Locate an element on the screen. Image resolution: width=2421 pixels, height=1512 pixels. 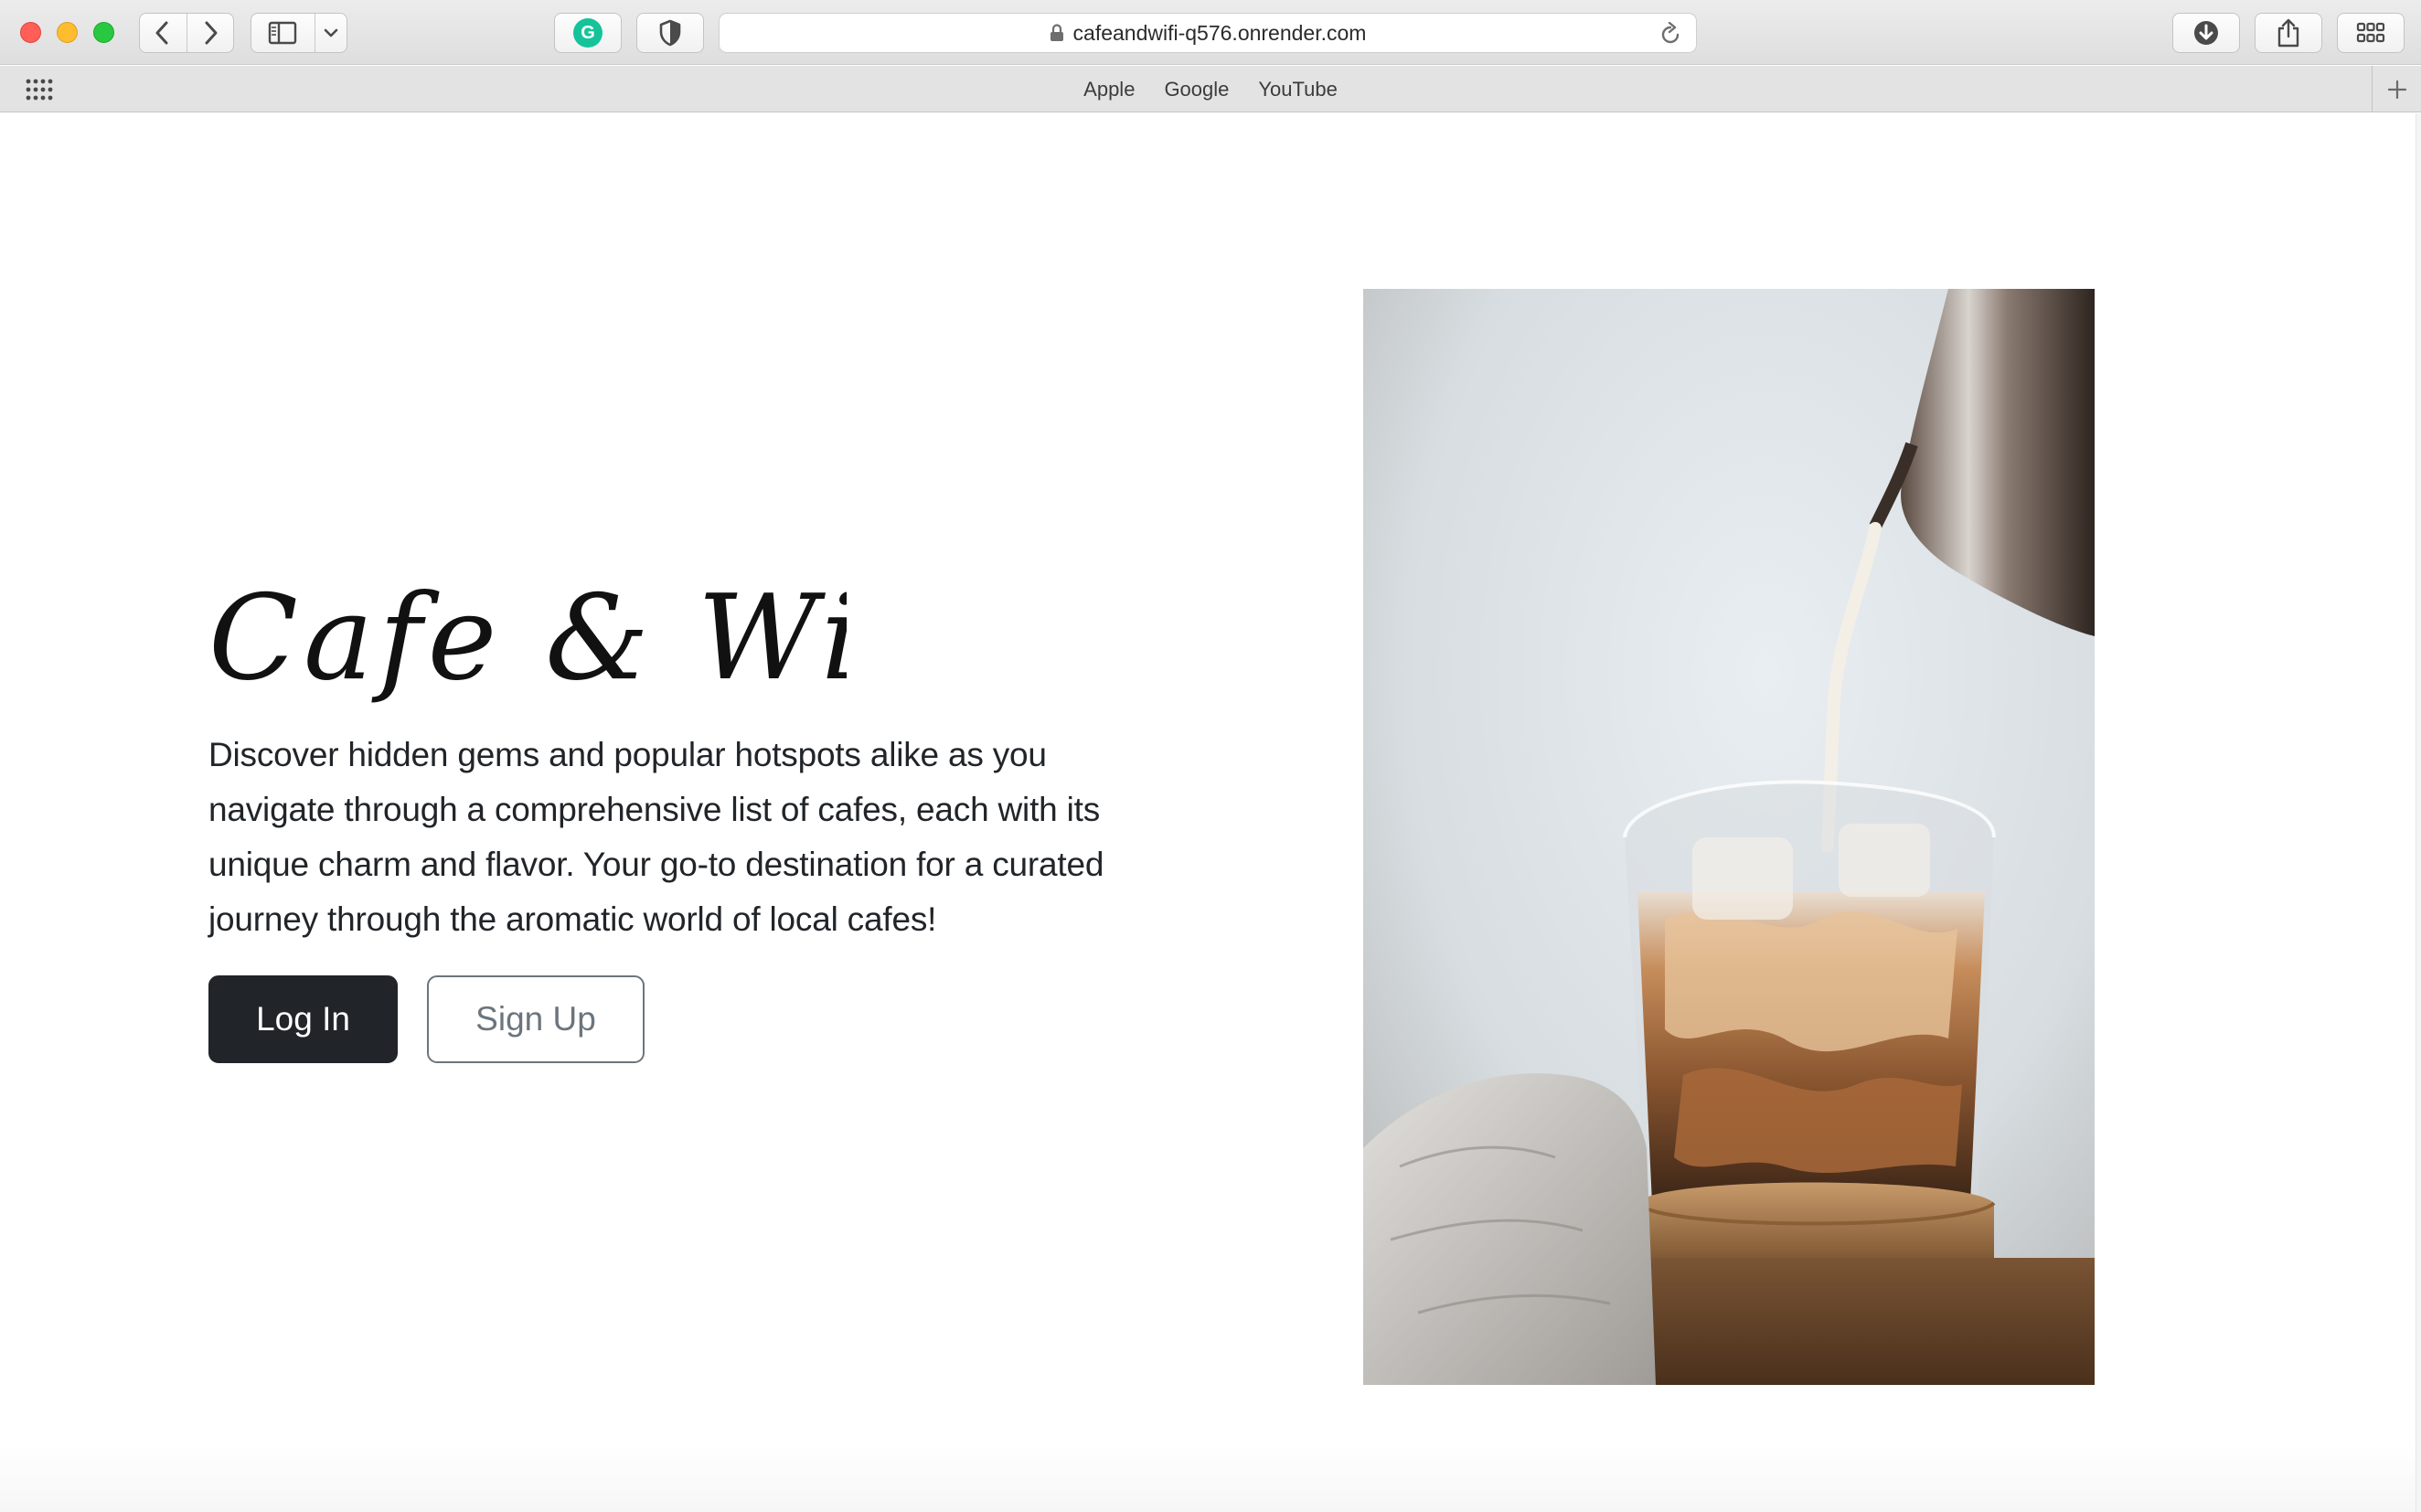
shield-icon is located at coordinates (670, 33).